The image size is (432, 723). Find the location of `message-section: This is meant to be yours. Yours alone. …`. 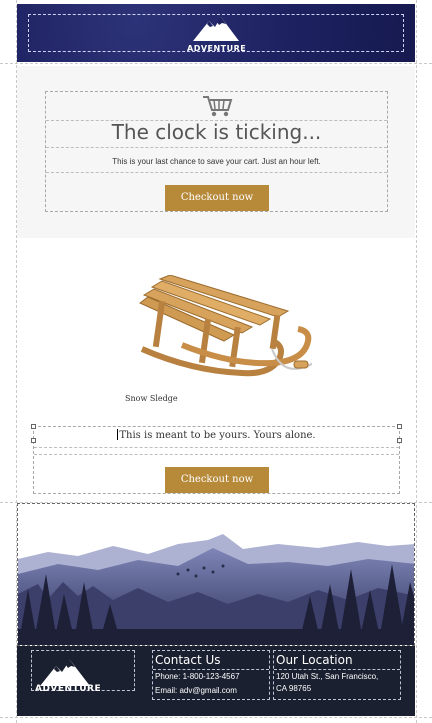

message-section: This is meant to be yours. Yours alone. … is located at coordinates (216, 460).